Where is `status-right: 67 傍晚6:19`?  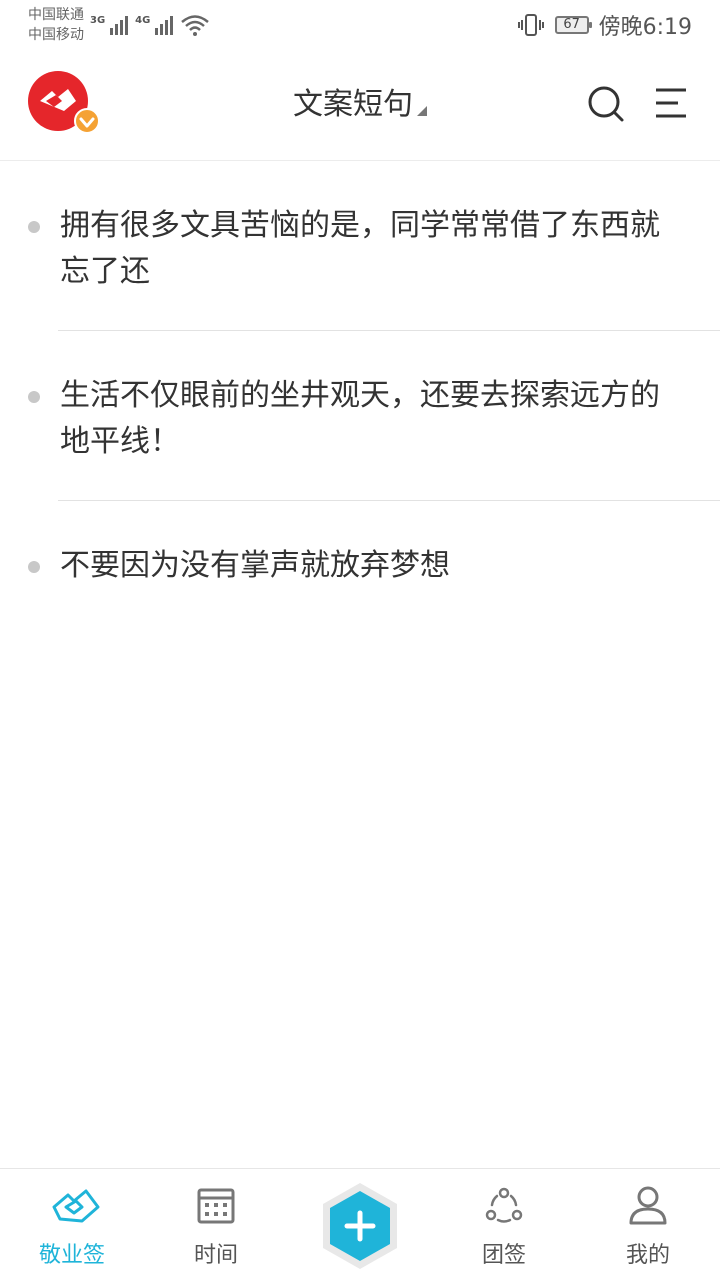 status-right: 67 傍晚6:19 is located at coordinates (604, 25).